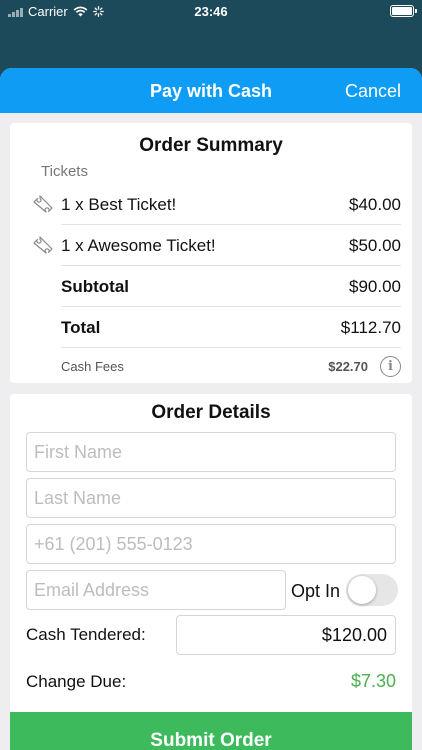 This screenshot has width=422, height=750. Describe the element at coordinates (211, 412) in the screenshot. I see `order-details-title: Order Details` at that location.